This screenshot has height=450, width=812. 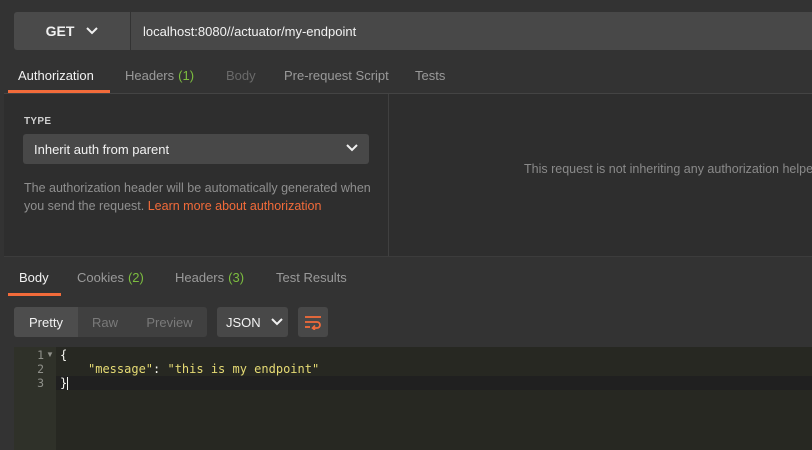 I want to click on close-brace: }, so click(x=64, y=383).